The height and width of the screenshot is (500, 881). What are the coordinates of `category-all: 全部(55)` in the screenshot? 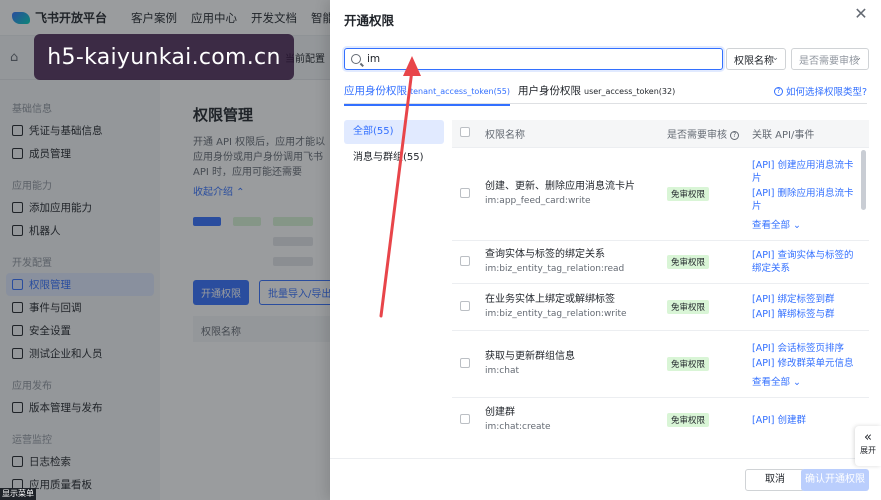 It's located at (394, 132).